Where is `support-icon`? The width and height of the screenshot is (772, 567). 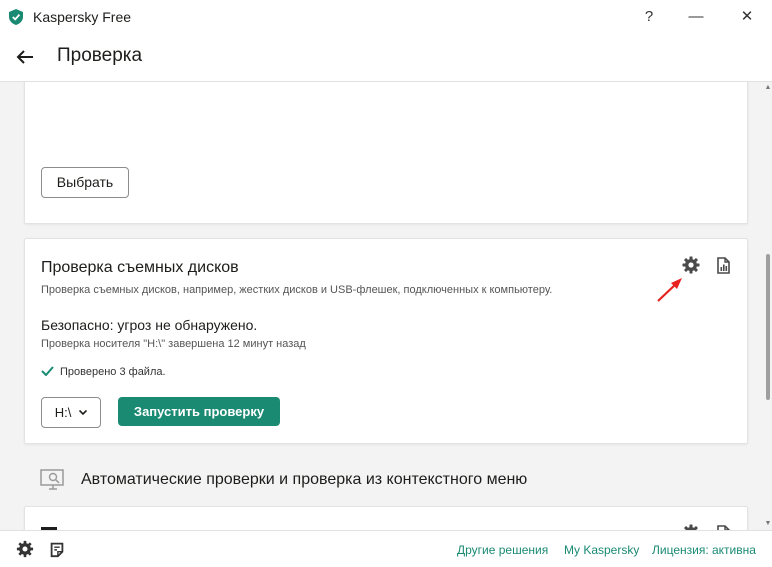
support-icon is located at coordinates (57, 549).